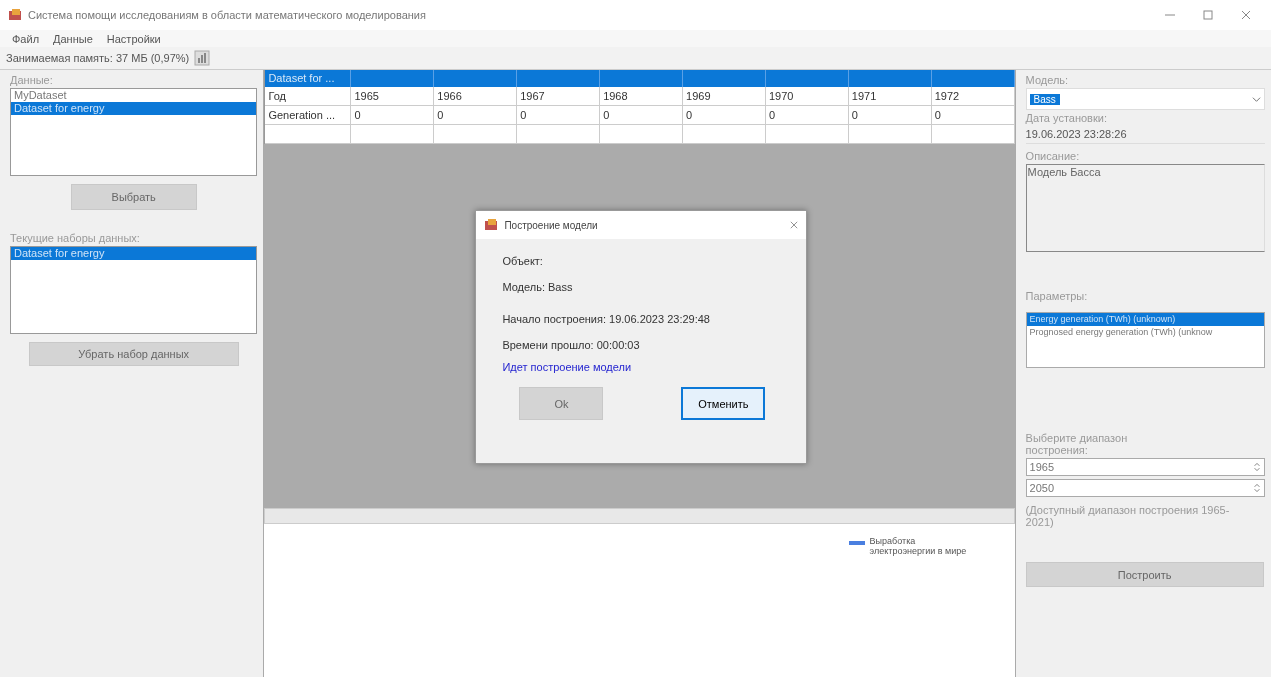 The width and height of the screenshot is (1271, 680). I want to click on data-grid: Dataset for ... Год 1965 1966 1967 1968 1969 1970 1971 1972 Generation ... 0 0 0 0 0 0 0 0, so click(639, 107).